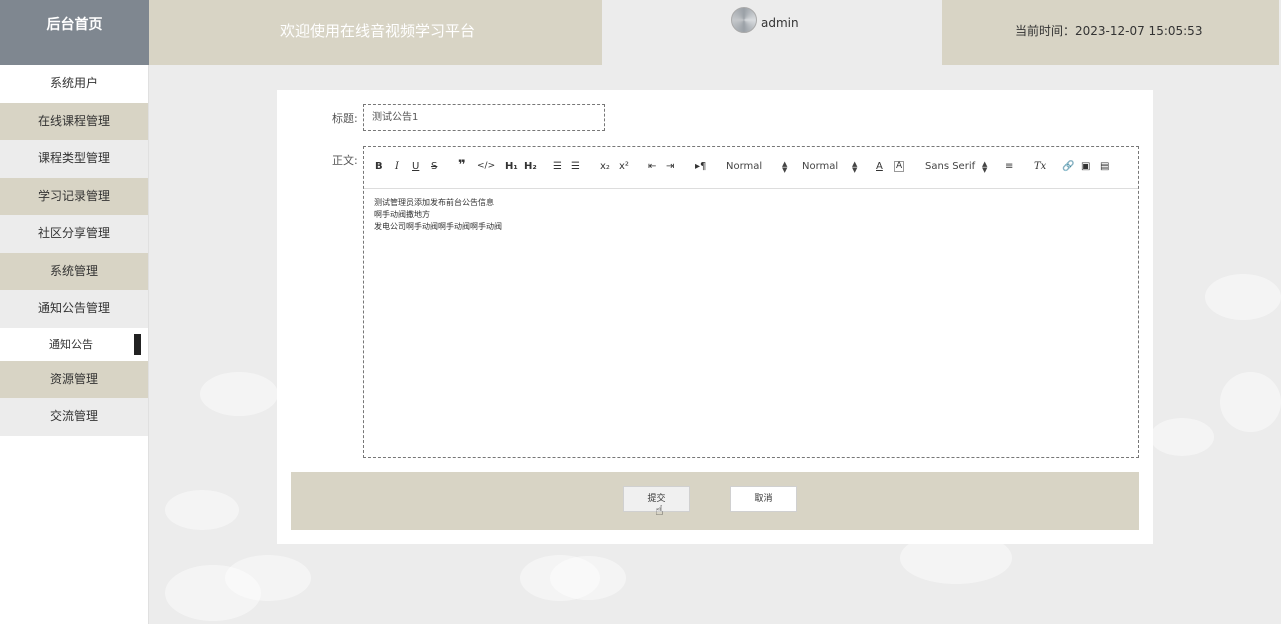 Image resolution: width=1281 pixels, height=624 pixels. Describe the element at coordinates (74, 121) in the screenshot. I see `sidebar-item-online-courses: 在线课程管理` at that location.